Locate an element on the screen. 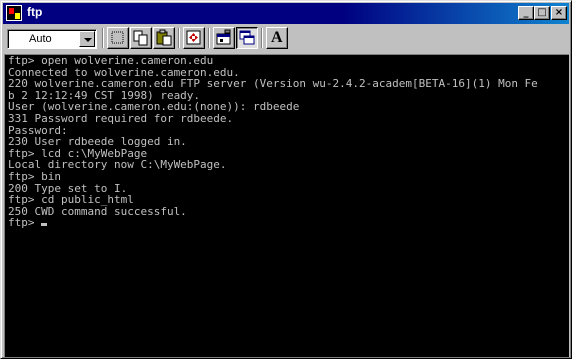 The height and width of the screenshot is (359, 572). paste-button is located at coordinates (164, 38).